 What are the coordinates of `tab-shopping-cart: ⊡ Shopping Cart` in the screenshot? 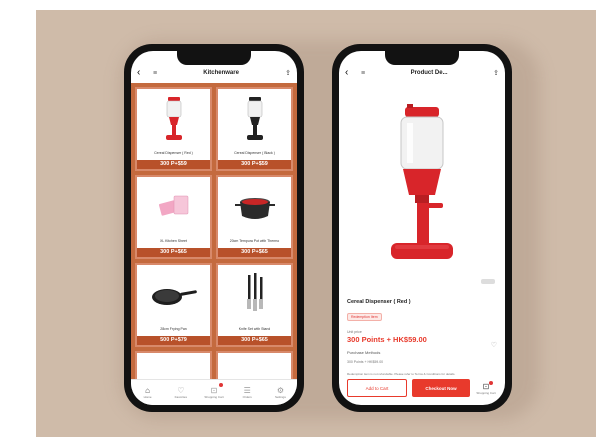 It's located at (213, 392).